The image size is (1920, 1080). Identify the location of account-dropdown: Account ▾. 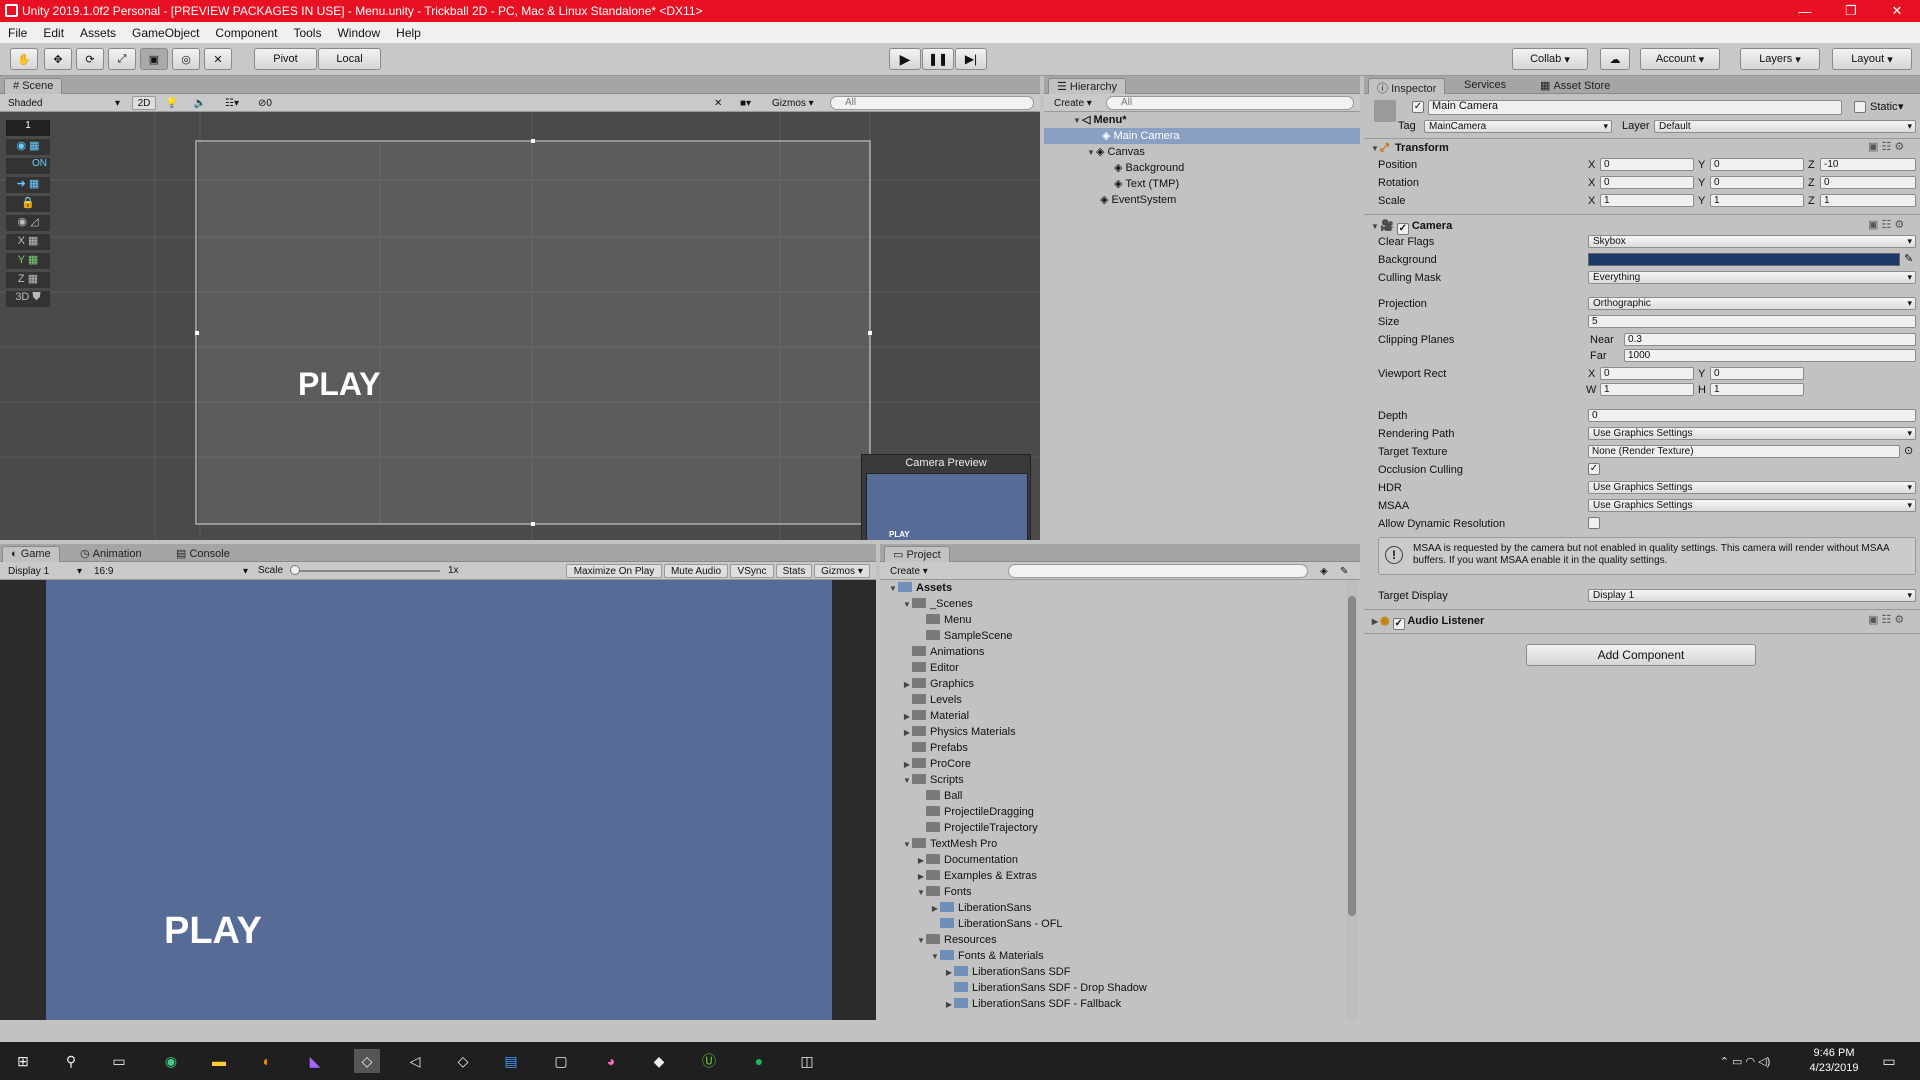
(1680, 59).